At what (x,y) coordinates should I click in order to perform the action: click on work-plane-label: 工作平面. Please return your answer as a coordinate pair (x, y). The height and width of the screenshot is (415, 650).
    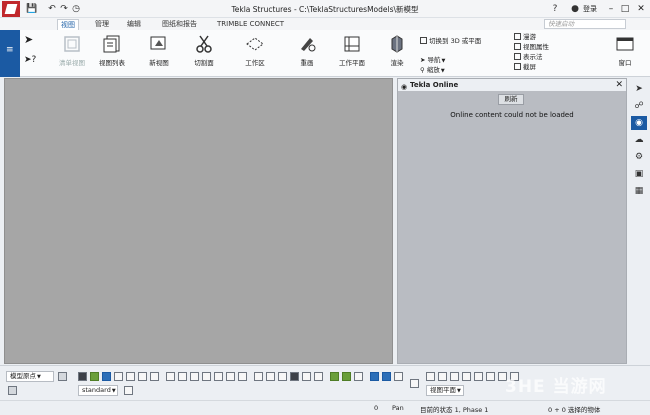
    Looking at the image, I should click on (352, 63).